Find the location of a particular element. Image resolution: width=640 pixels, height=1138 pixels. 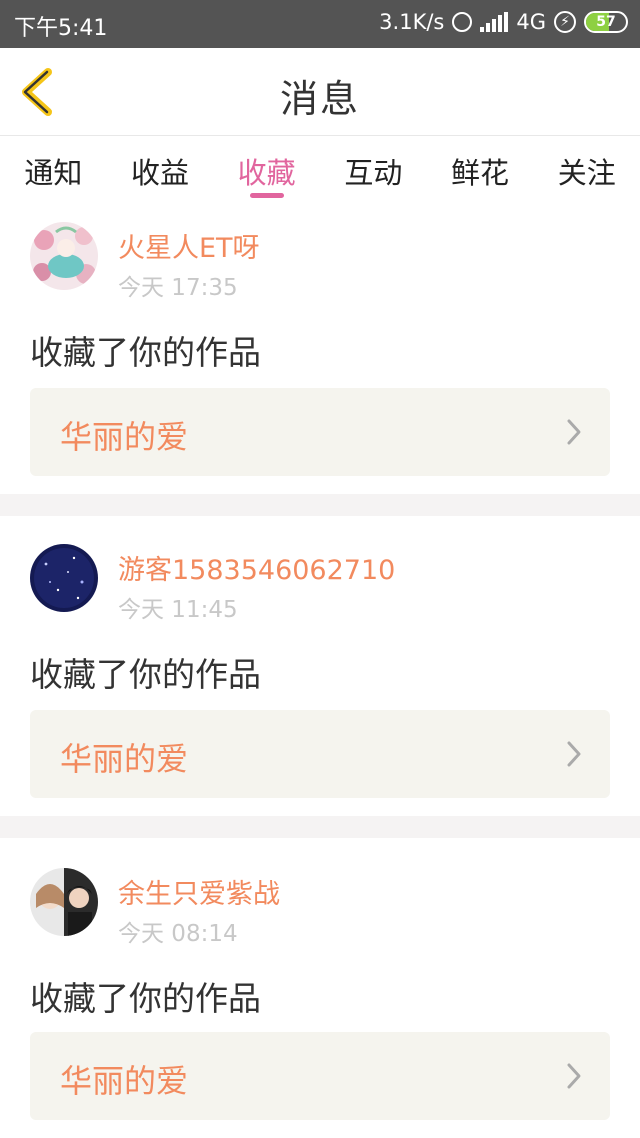

tab-notifications: 通知 is located at coordinates (53, 169).